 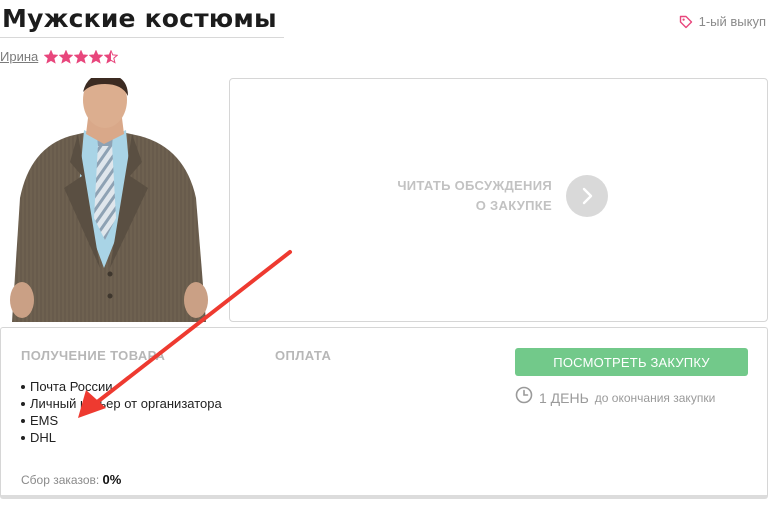 I want to click on chevron-right-icon, so click(x=587, y=196).